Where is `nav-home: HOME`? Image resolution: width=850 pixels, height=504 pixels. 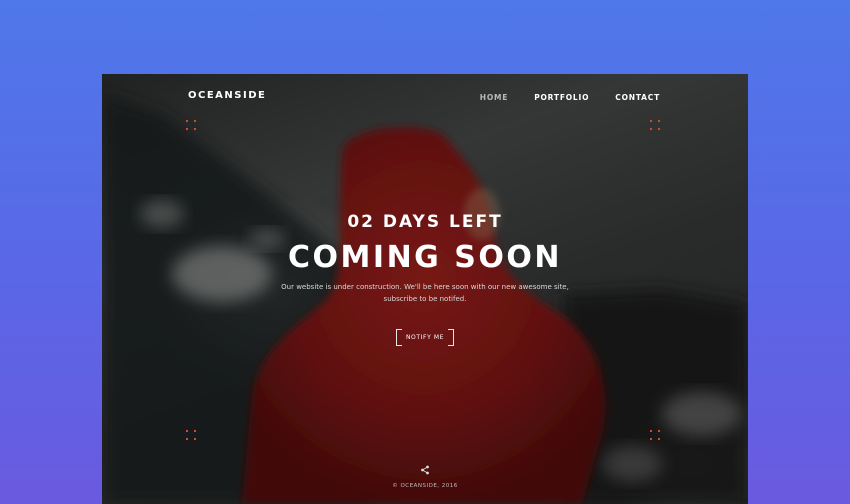
nav-home: HOME is located at coordinates (494, 97).